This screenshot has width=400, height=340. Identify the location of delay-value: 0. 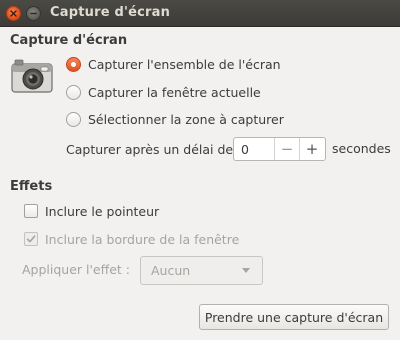
(254, 149).